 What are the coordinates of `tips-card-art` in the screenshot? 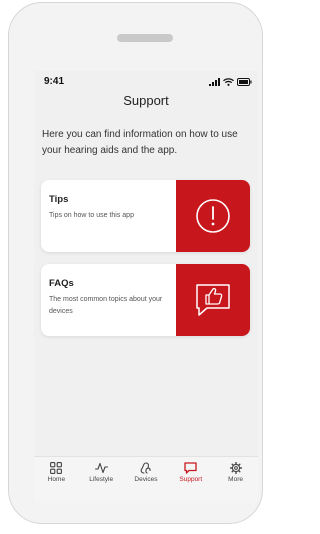 It's located at (213, 216).